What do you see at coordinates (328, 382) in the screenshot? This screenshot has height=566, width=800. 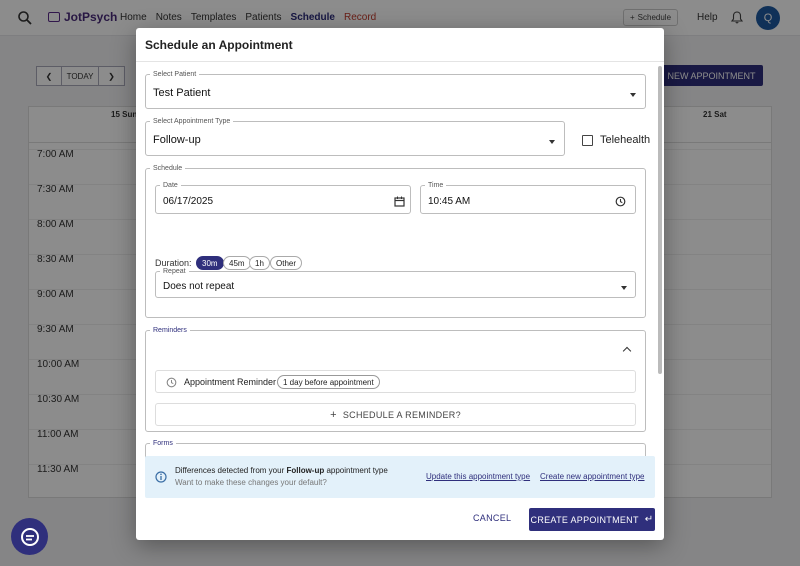 I see `reminder-timing-chip: 1 day before appointment` at bounding box center [328, 382].